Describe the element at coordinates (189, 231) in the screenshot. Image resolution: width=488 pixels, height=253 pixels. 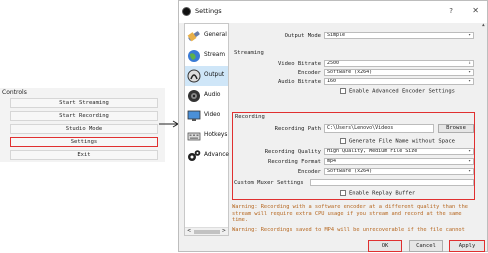
I see `scroll-left-icon: <` at that location.